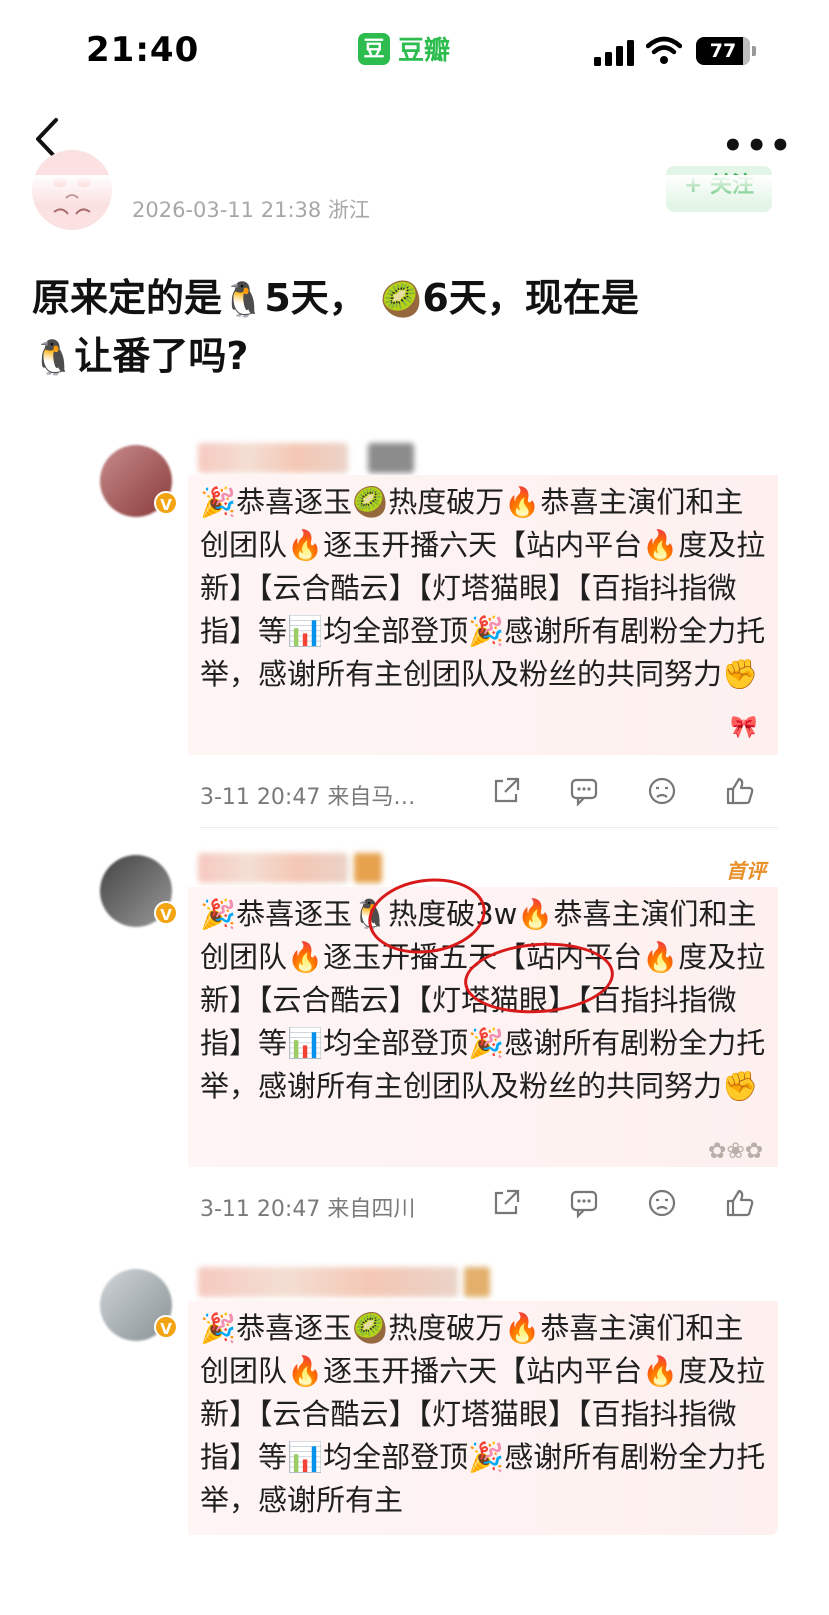 Image resolution: width=829 pixels, height=1615 pixels. I want to click on status-time: 21:40, so click(143, 50).